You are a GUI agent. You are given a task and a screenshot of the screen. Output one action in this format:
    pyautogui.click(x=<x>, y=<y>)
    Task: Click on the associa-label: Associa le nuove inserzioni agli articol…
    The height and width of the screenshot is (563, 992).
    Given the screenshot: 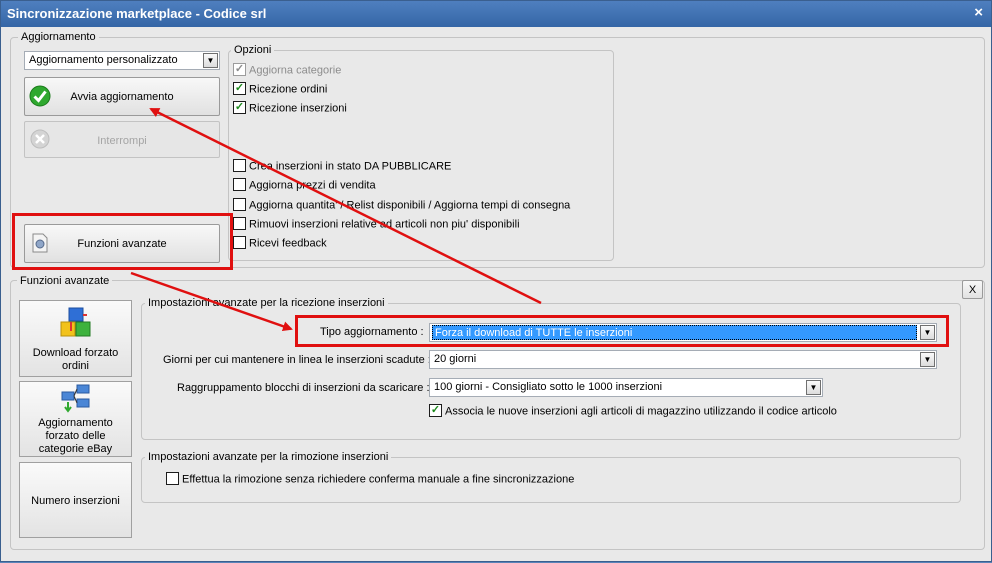 What is the action you would take?
    pyautogui.click(x=641, y=411)
    